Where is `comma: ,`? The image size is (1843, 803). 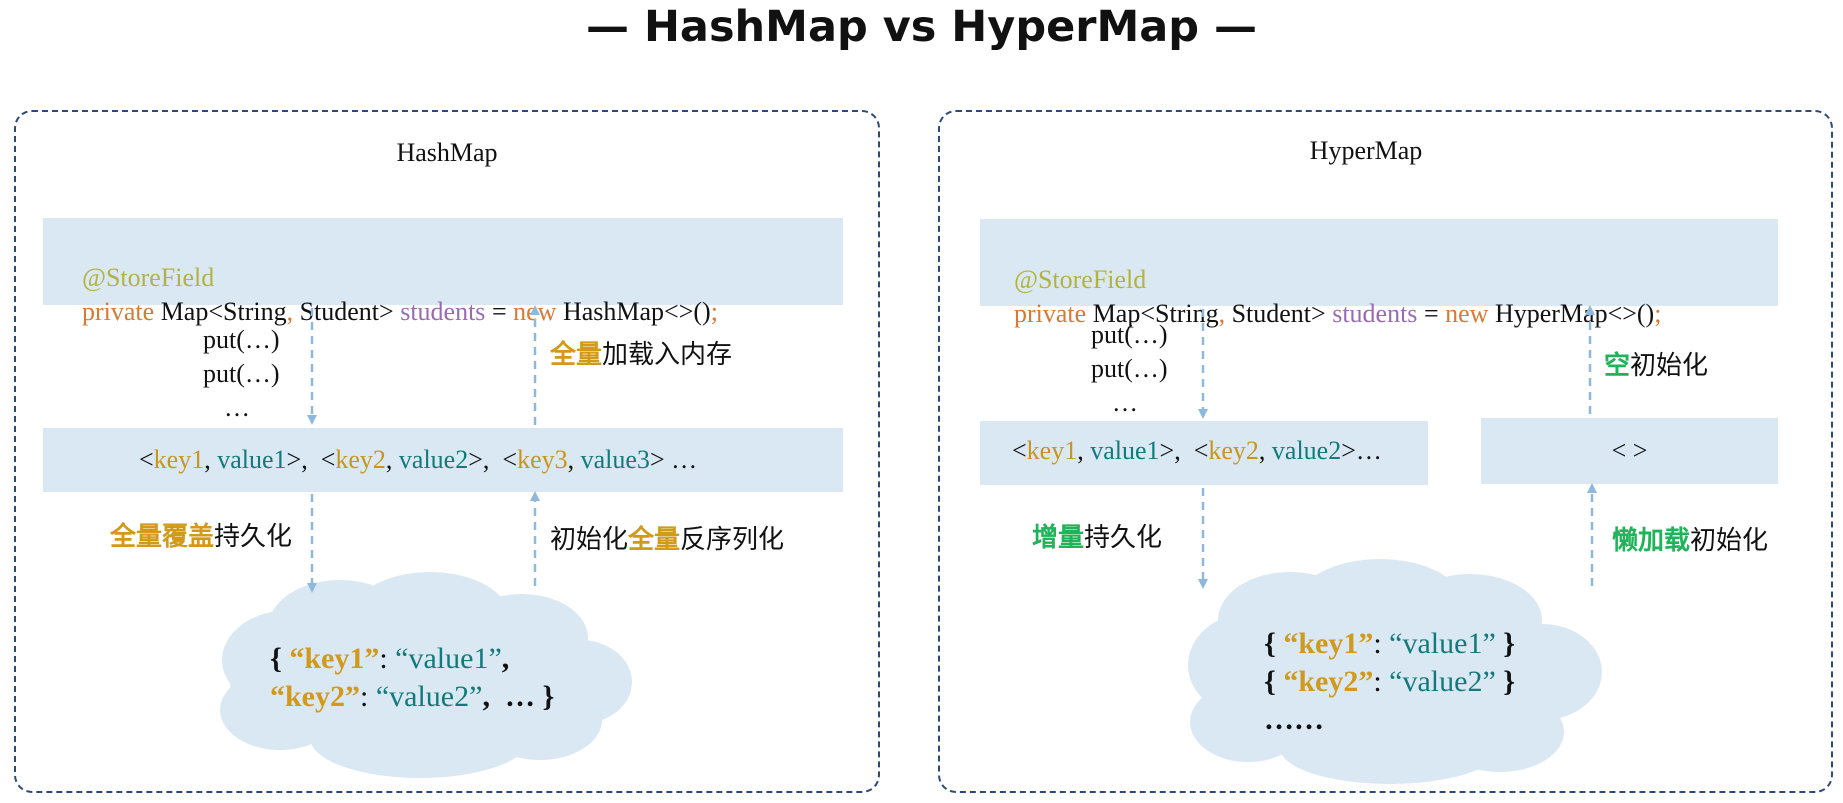 comma: , is located at coordinates (505, 658).